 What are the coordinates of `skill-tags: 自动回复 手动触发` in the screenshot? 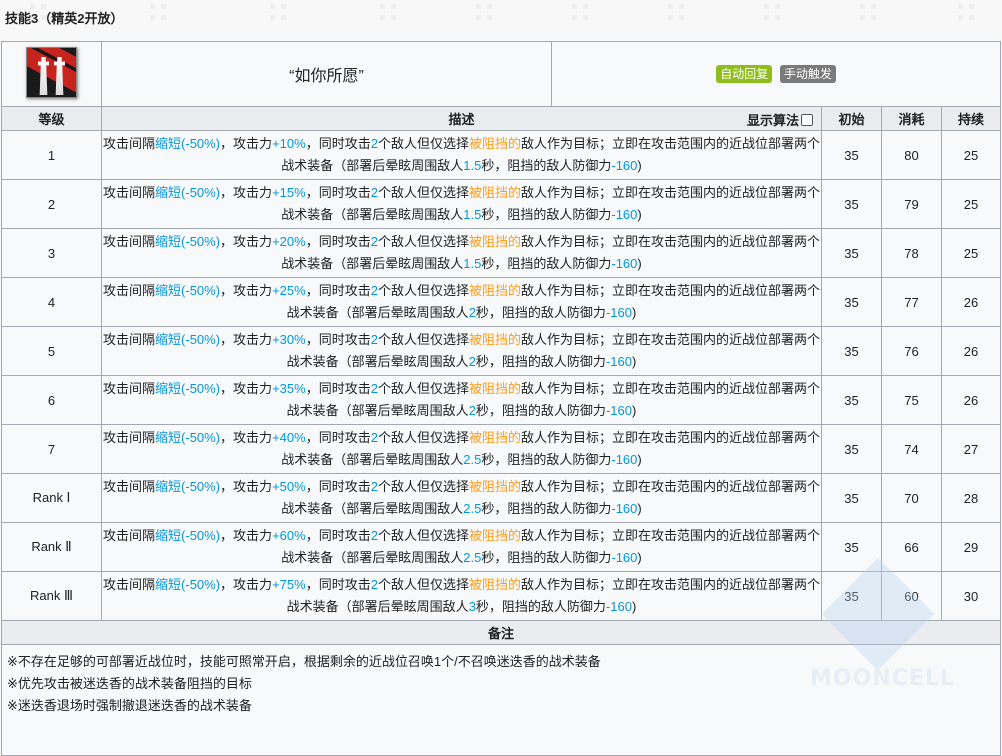 It's located at (776, 74).